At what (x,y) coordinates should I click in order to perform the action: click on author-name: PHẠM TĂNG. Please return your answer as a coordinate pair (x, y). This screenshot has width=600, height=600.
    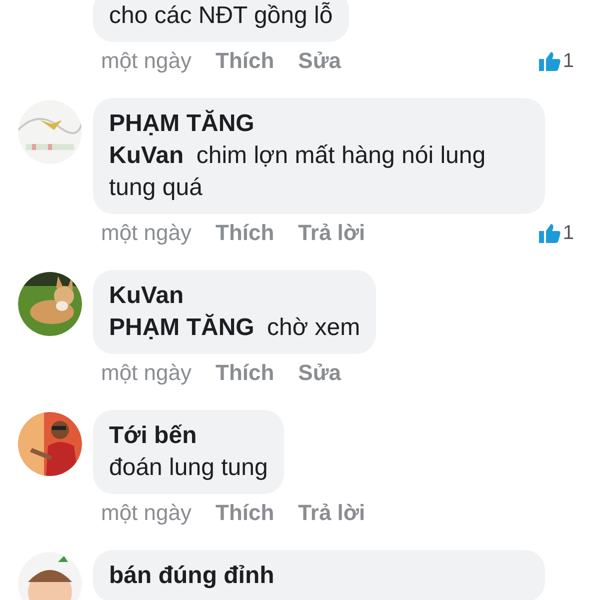
    Looking at the image, I should click on (319, 124).